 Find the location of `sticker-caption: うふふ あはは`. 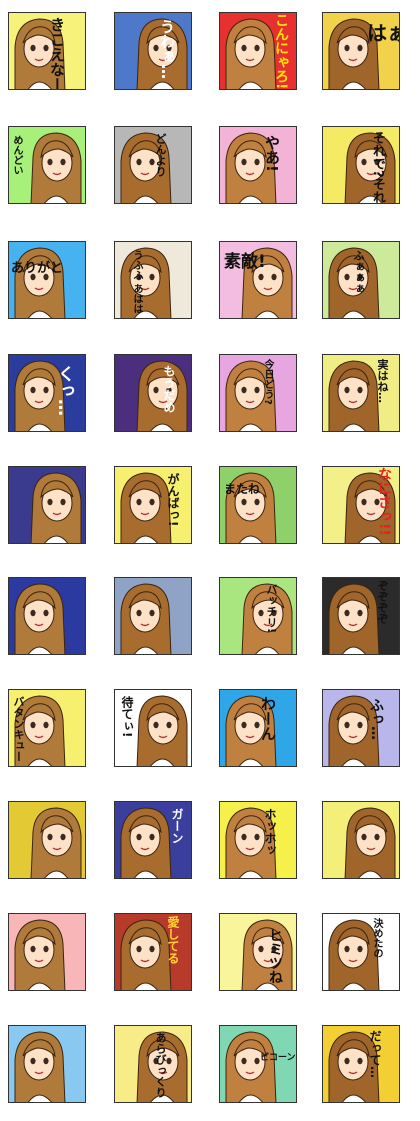

sticker-caption: うふふ あはは is located at coordinates (136, 282).